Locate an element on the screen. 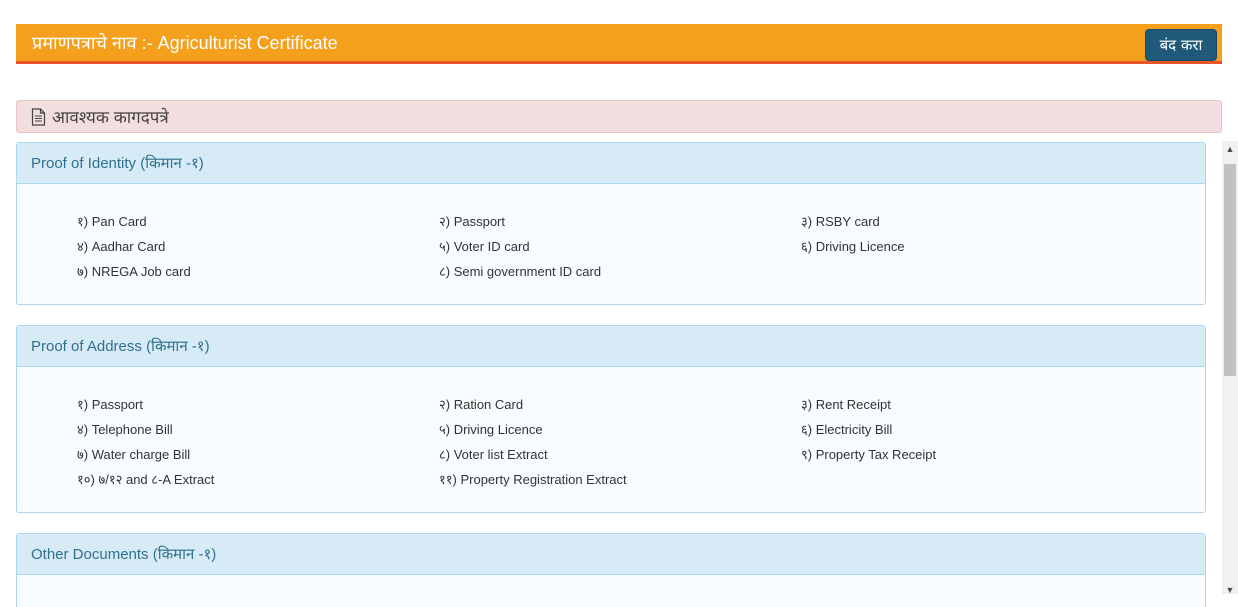  list-item: ८) Semi government ID card is located at coordinates (520, 271).